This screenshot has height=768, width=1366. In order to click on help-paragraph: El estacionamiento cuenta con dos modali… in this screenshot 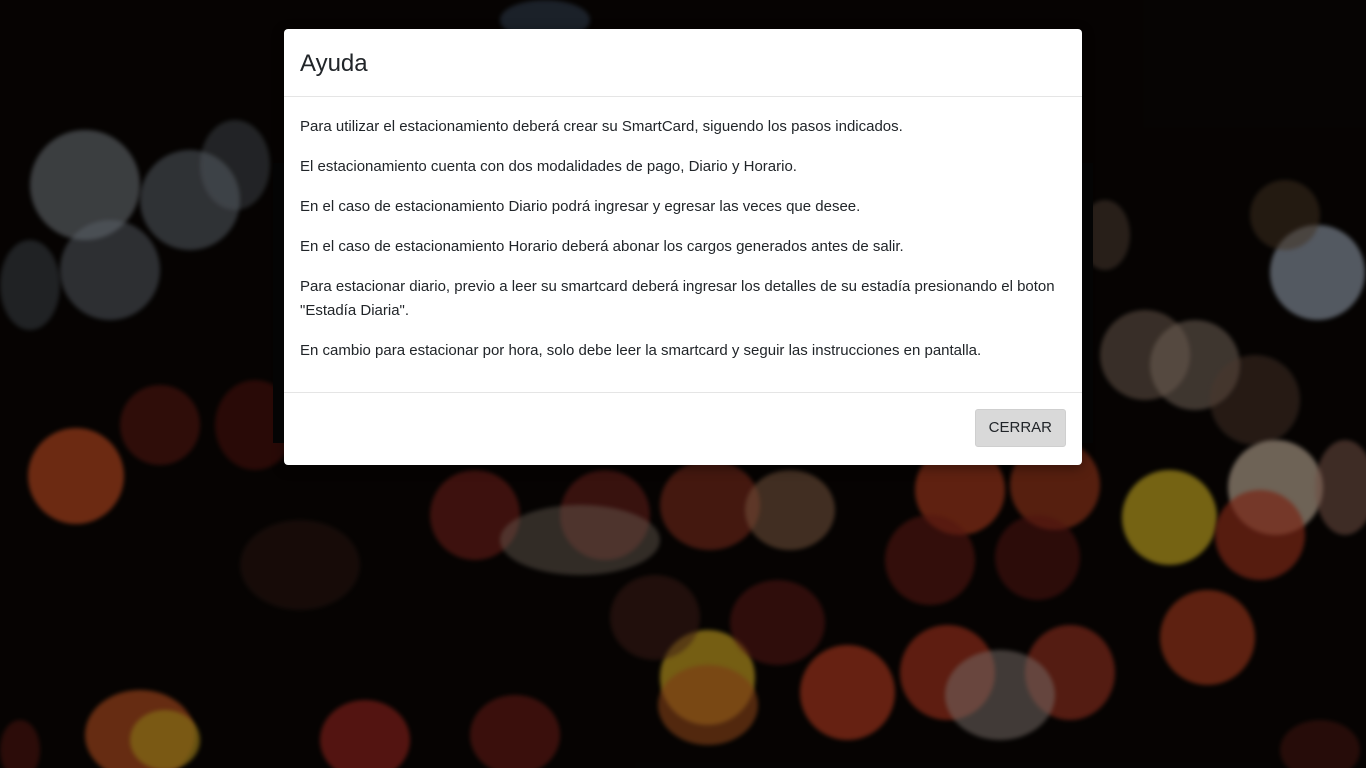, I will do `click(548, 166)`.